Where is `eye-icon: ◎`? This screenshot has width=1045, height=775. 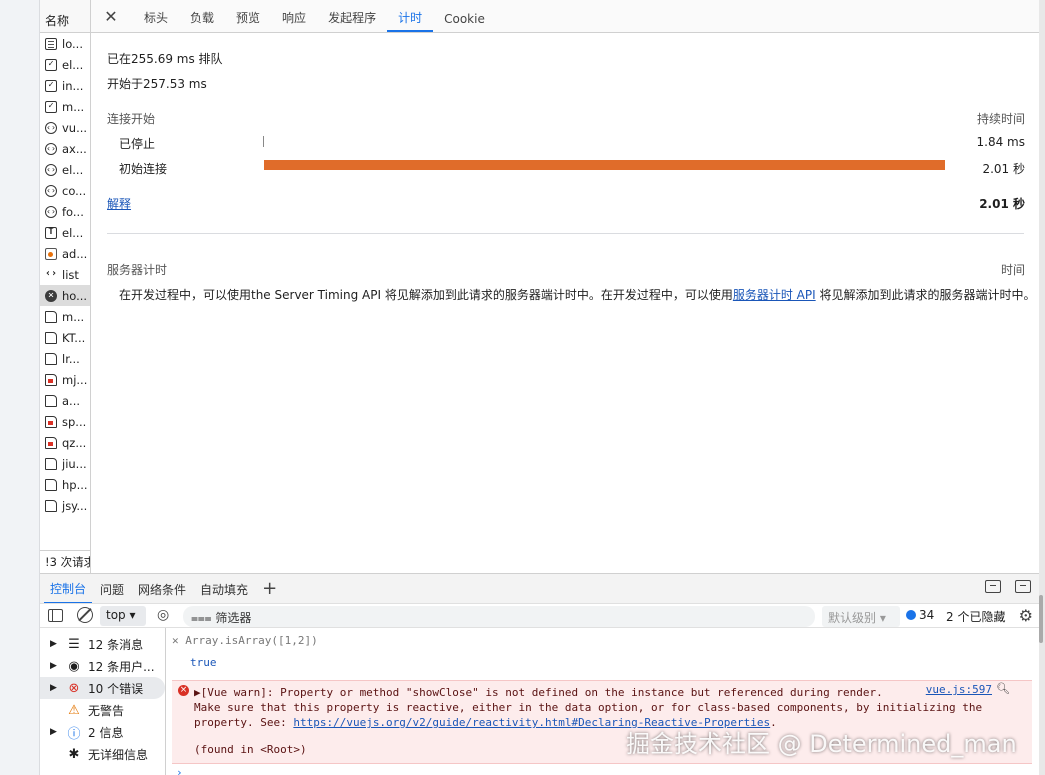 eye-icon: ◎ is located at coordinates (163, 615).